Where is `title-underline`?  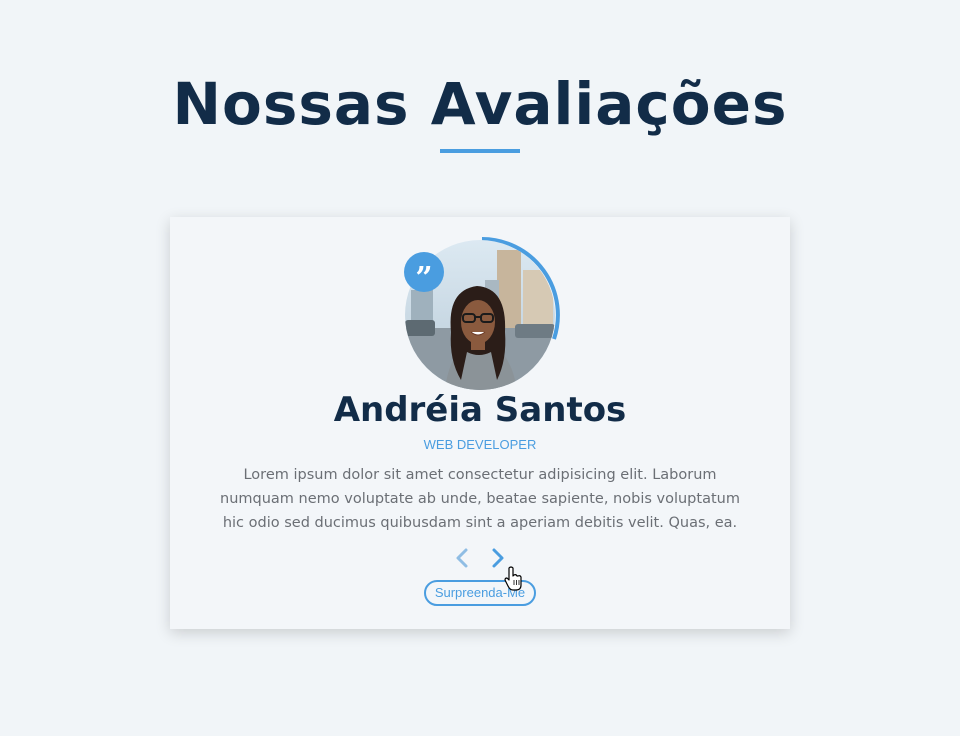 title-underline is located at coordinates (480, 151).